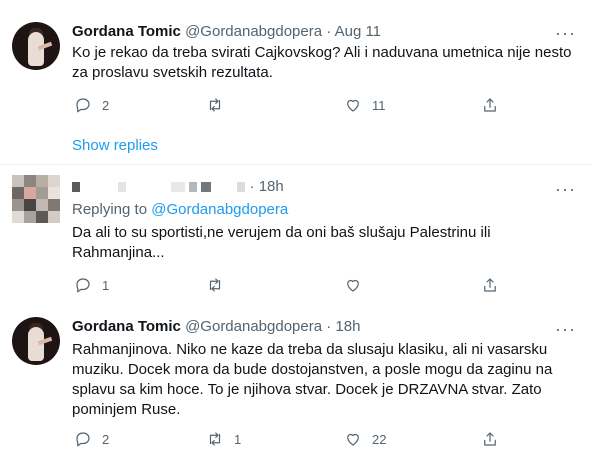 The height and width of the screenshot is (449, 592). What do you see at coordinates (238, 439) in the screenshot?
I see `retweet-count: 1` at bounding box center [238, 439].